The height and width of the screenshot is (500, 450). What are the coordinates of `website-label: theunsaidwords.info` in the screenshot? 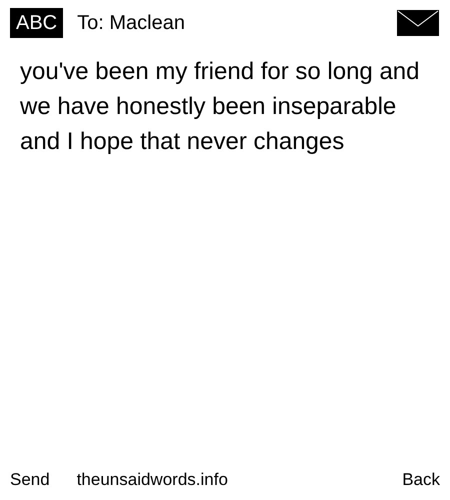 It's located at (152, 480).